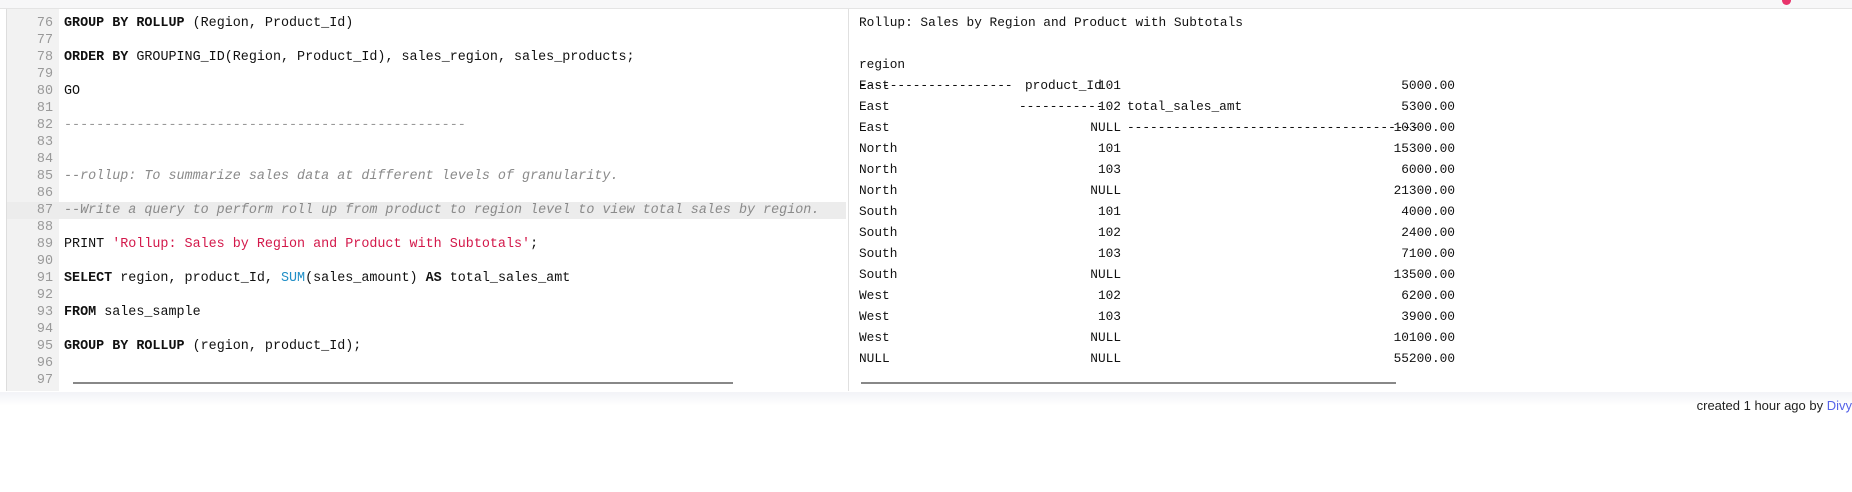  I want to click on result-row: North 103 6000.00, so click(1199, 169).